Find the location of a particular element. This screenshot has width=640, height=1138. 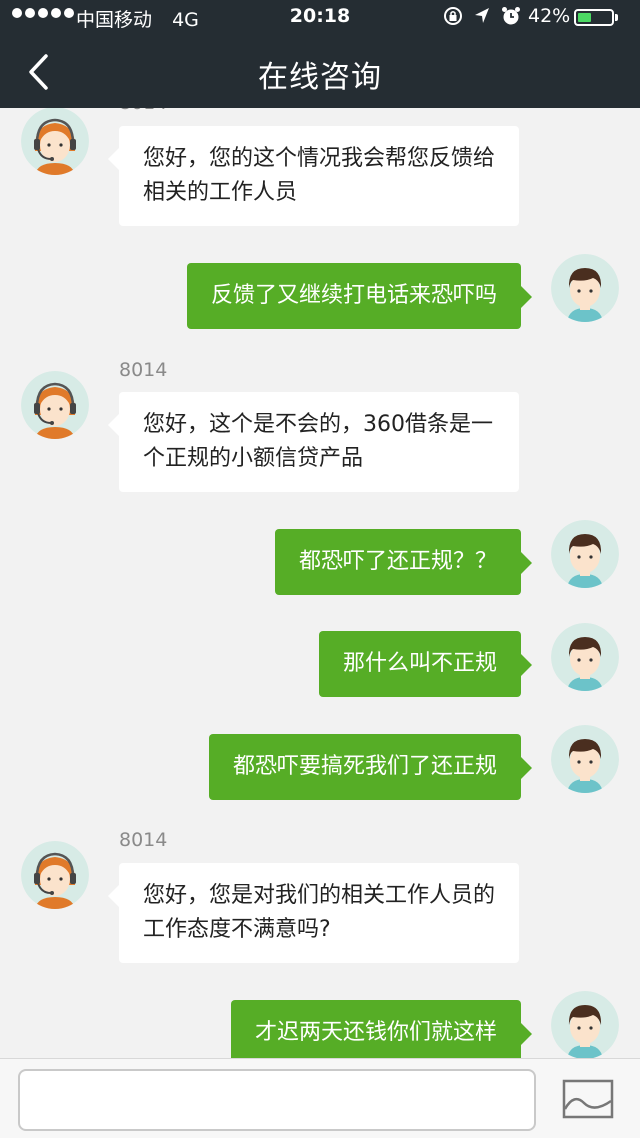

lock-rotation-icon is located at coordinates (453, 16).